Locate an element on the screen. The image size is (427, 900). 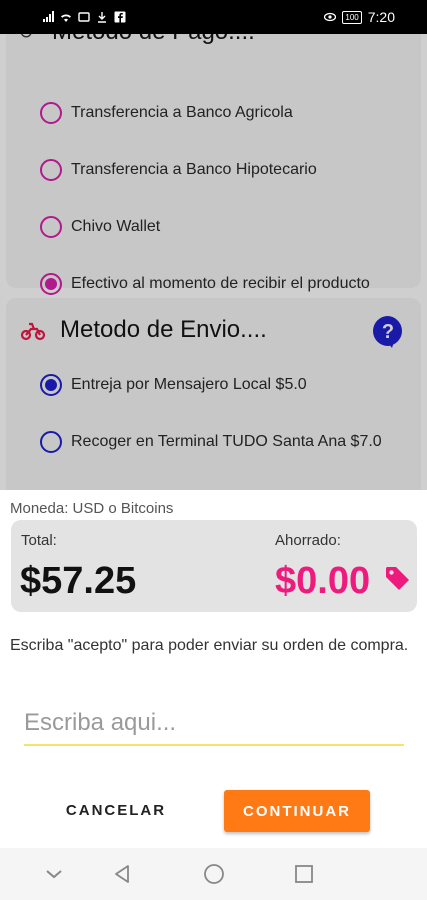
shipping-option-mensajero: Entreja por Mensajero Local $5.0 is located at coordinates (173, 385).